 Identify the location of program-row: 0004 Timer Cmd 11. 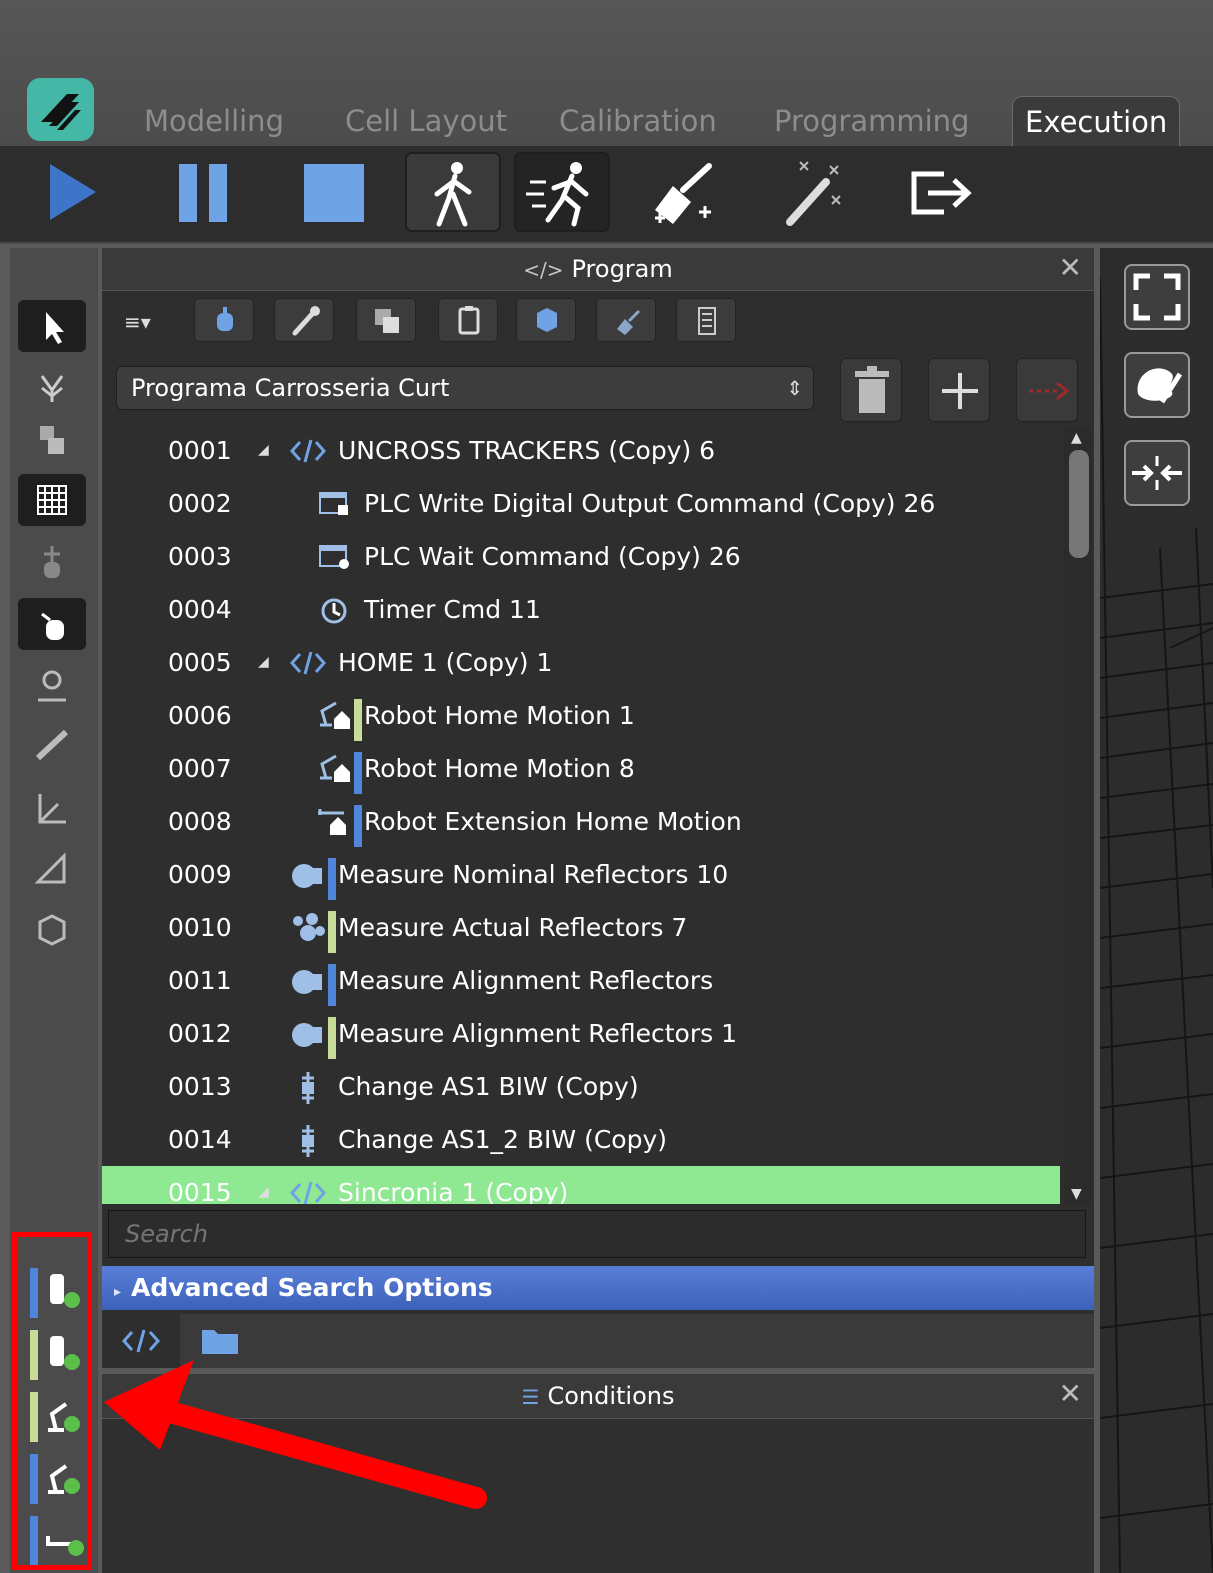
(581, 609).